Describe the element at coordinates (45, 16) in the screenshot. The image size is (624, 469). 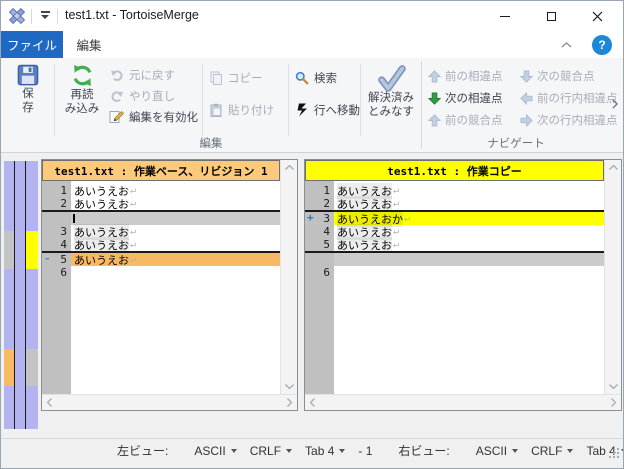
I see `quick-access-dropdown-icon` at that location.